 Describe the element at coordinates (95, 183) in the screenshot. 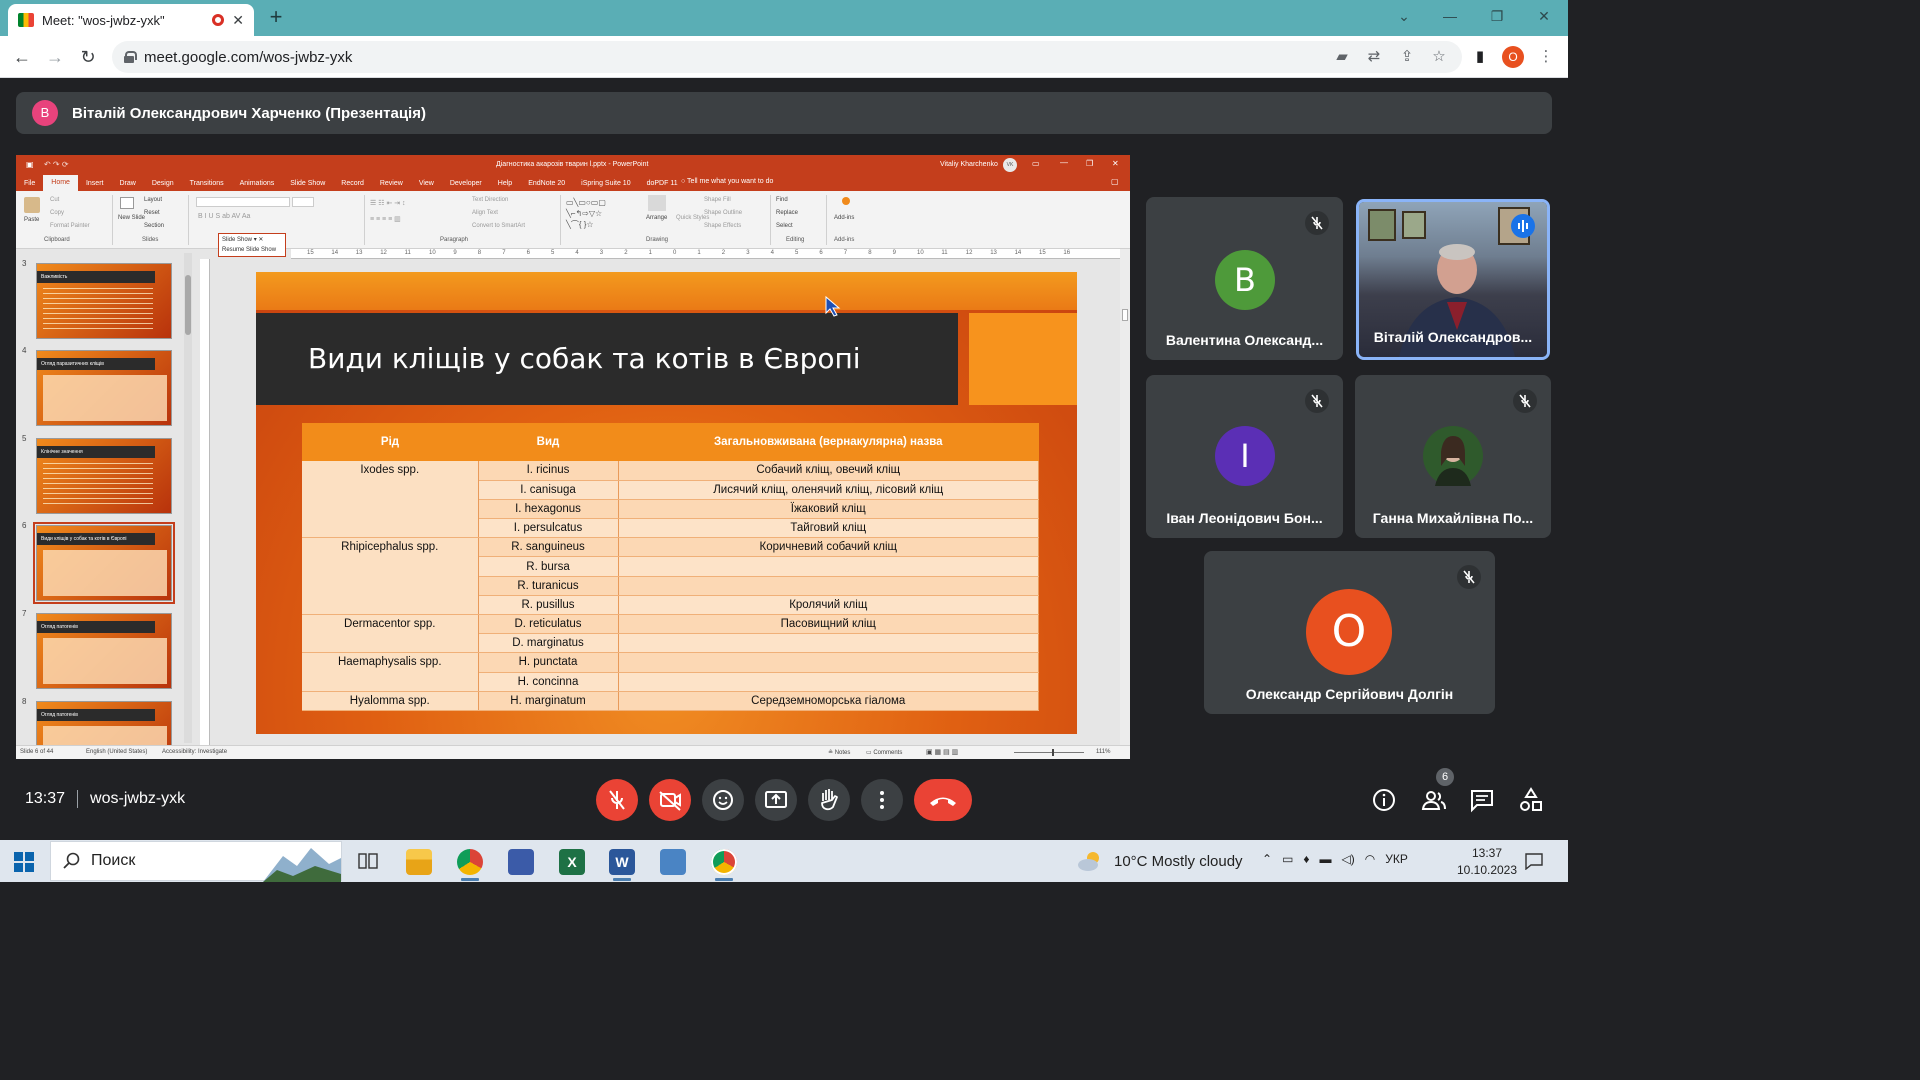

I see `ppt-tab-insert: Insert` at that location.